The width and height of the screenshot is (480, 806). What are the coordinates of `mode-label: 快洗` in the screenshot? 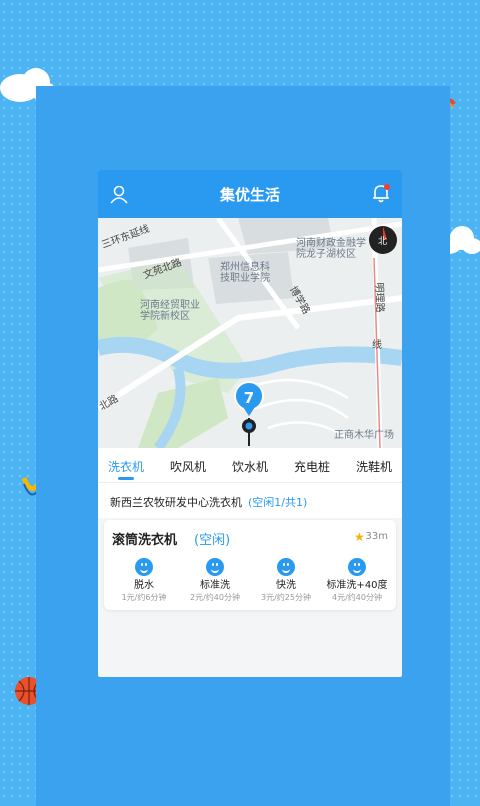 It's located at (286, 585).